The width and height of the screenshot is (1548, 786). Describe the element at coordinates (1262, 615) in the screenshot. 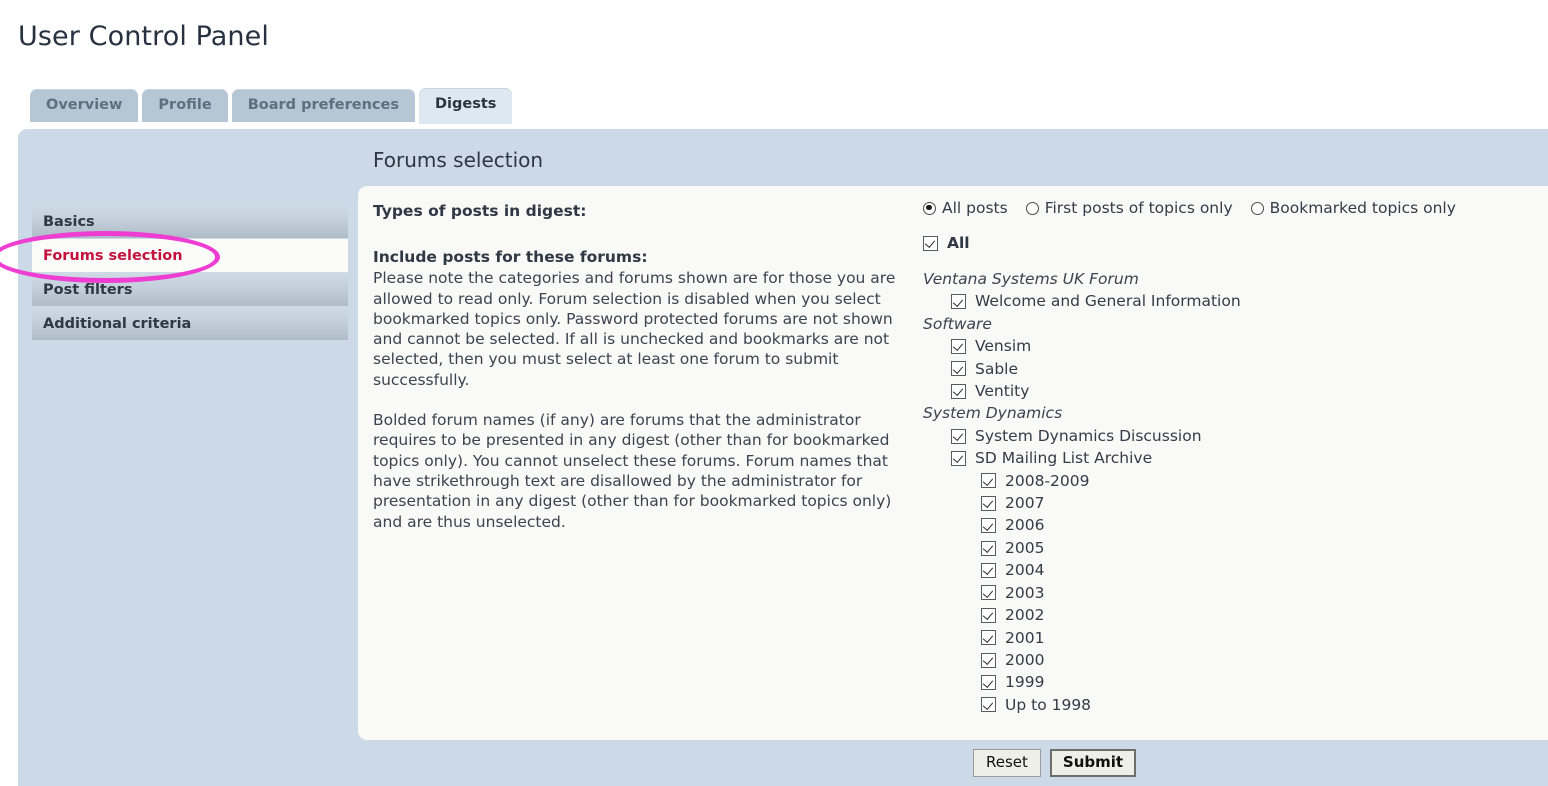

I see `forum-checkbox-row: 2002` at that location.